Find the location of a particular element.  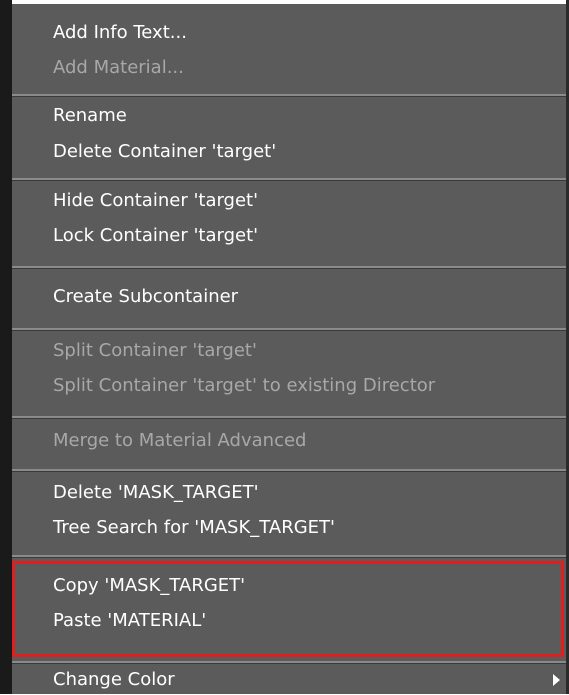

menu-item-tree-search: Tree Search for 'MASK_TARGET' is located at coordinates (194, 528).